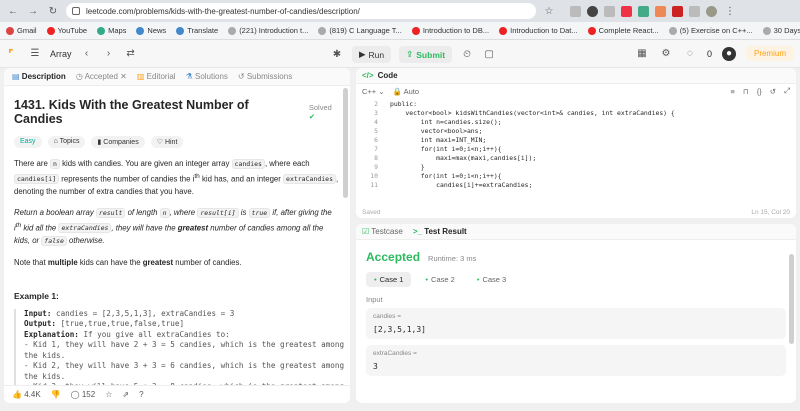 The image size is (800, 411). I want to click on hint-button: ♡ Hint, so click(167, 142).